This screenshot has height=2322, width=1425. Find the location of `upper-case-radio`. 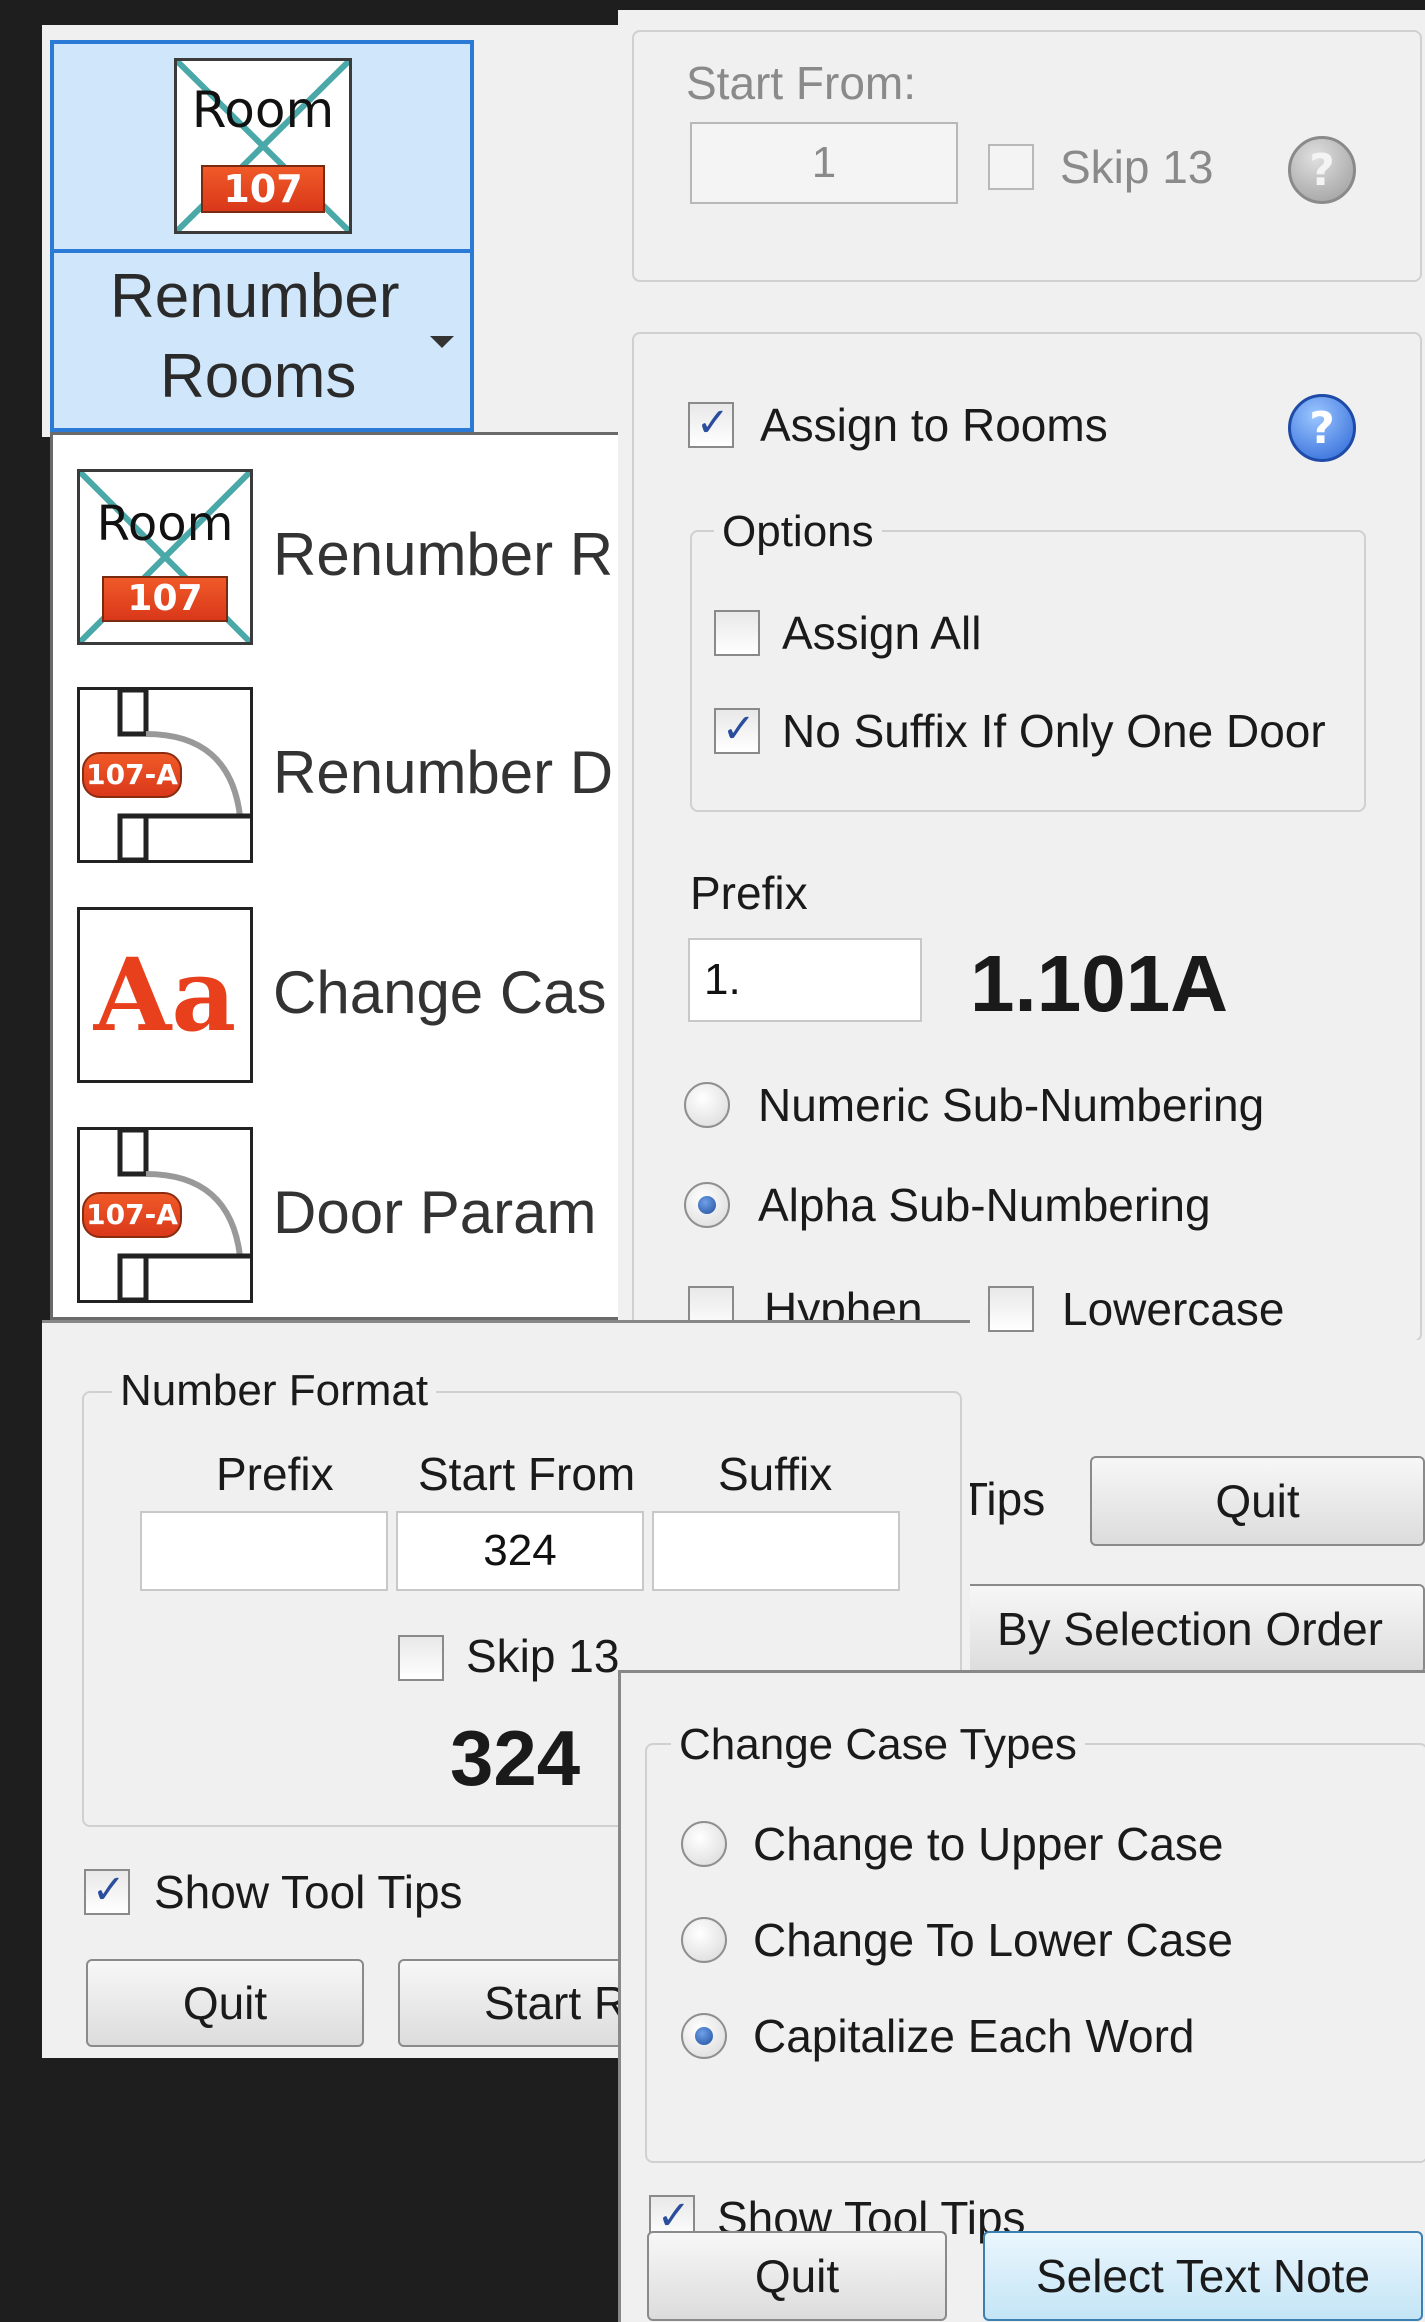

upper-case-radio is located at coordinates (704, 1844).